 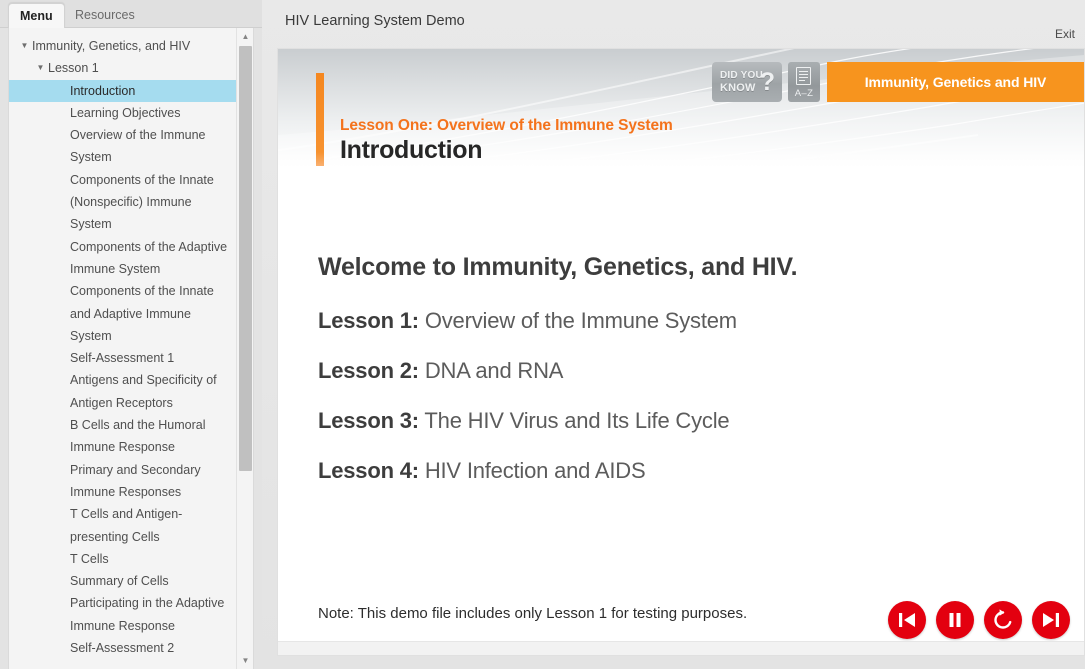 I want to click on previous-icon, so click(x=907, y=620).